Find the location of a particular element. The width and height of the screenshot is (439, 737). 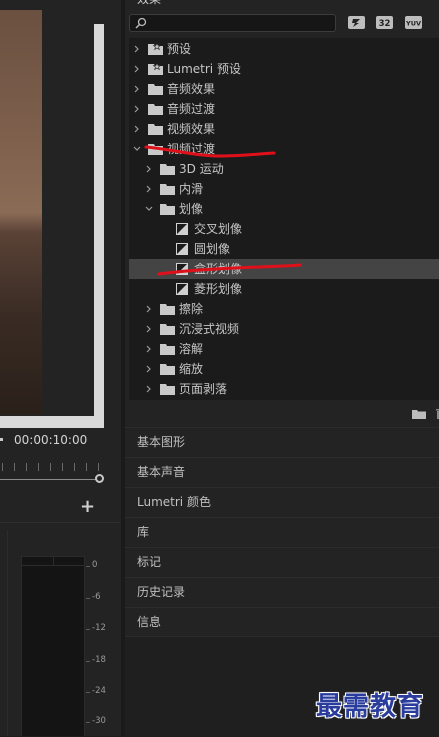

audio-meter is located at coordinates (53, 646).